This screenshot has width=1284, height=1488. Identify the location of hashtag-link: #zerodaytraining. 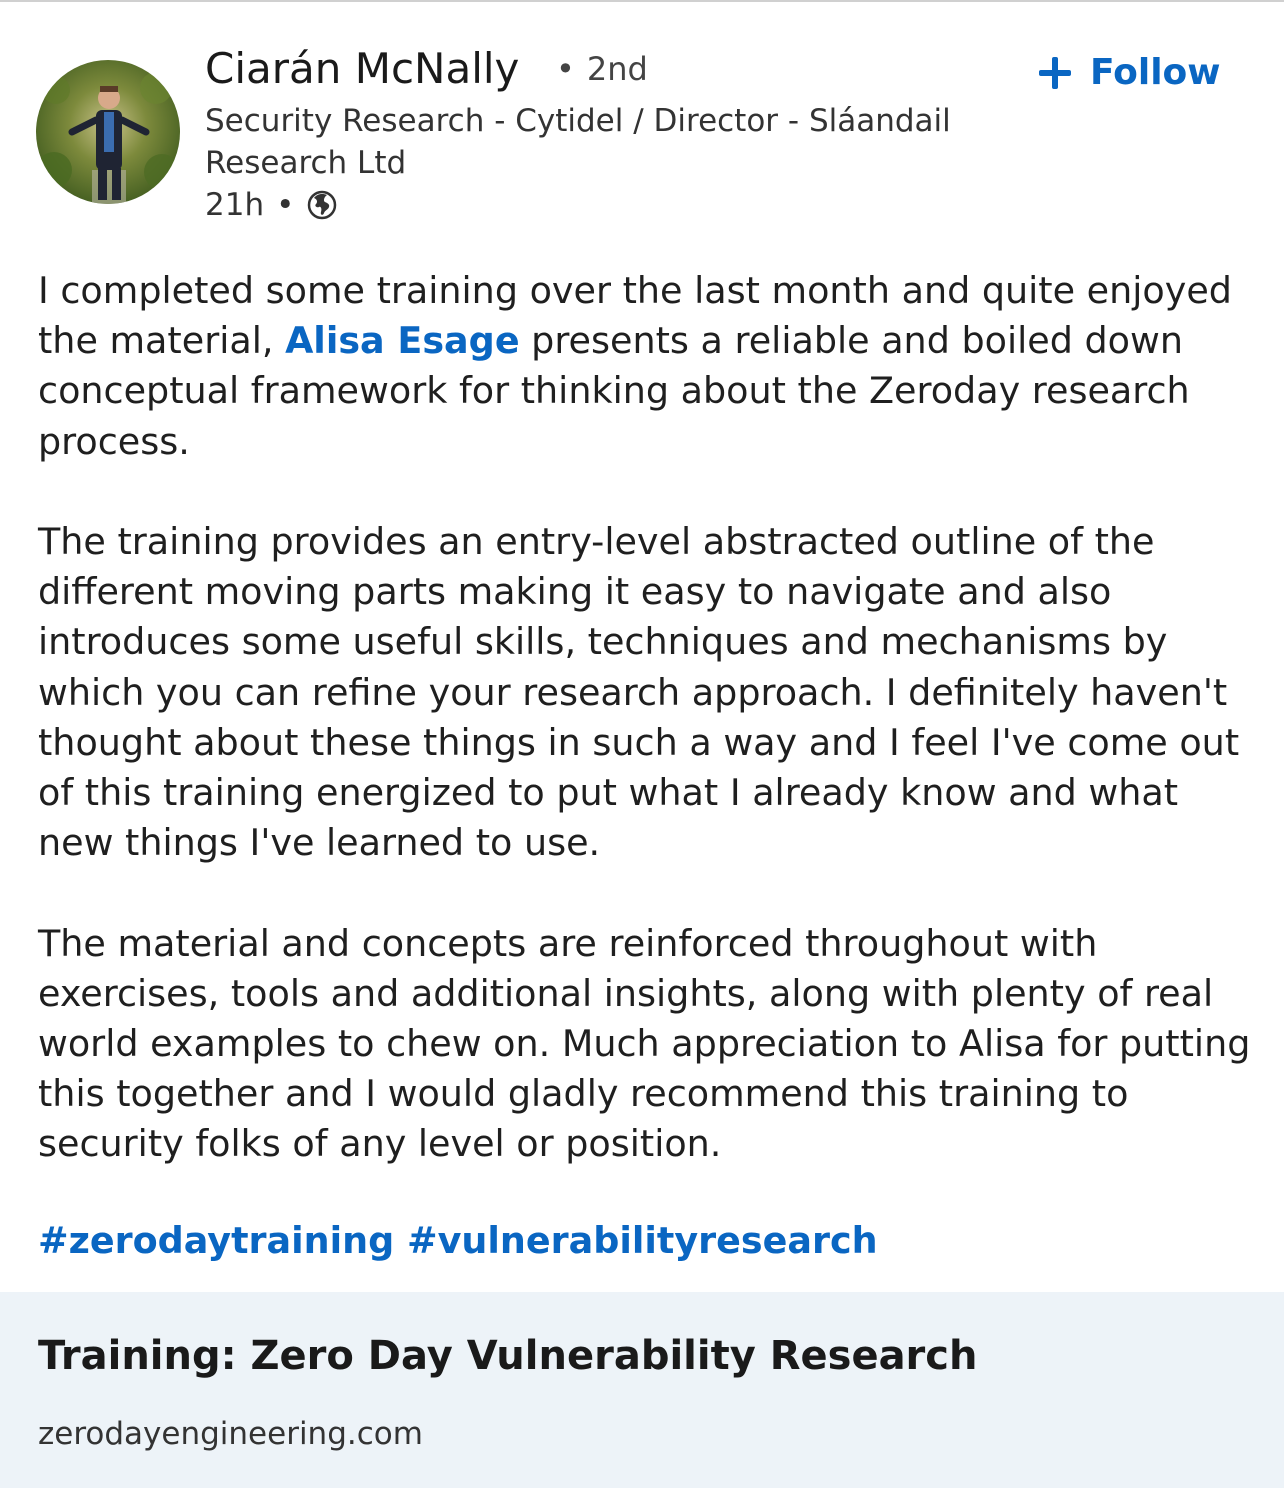
(216, 1240).